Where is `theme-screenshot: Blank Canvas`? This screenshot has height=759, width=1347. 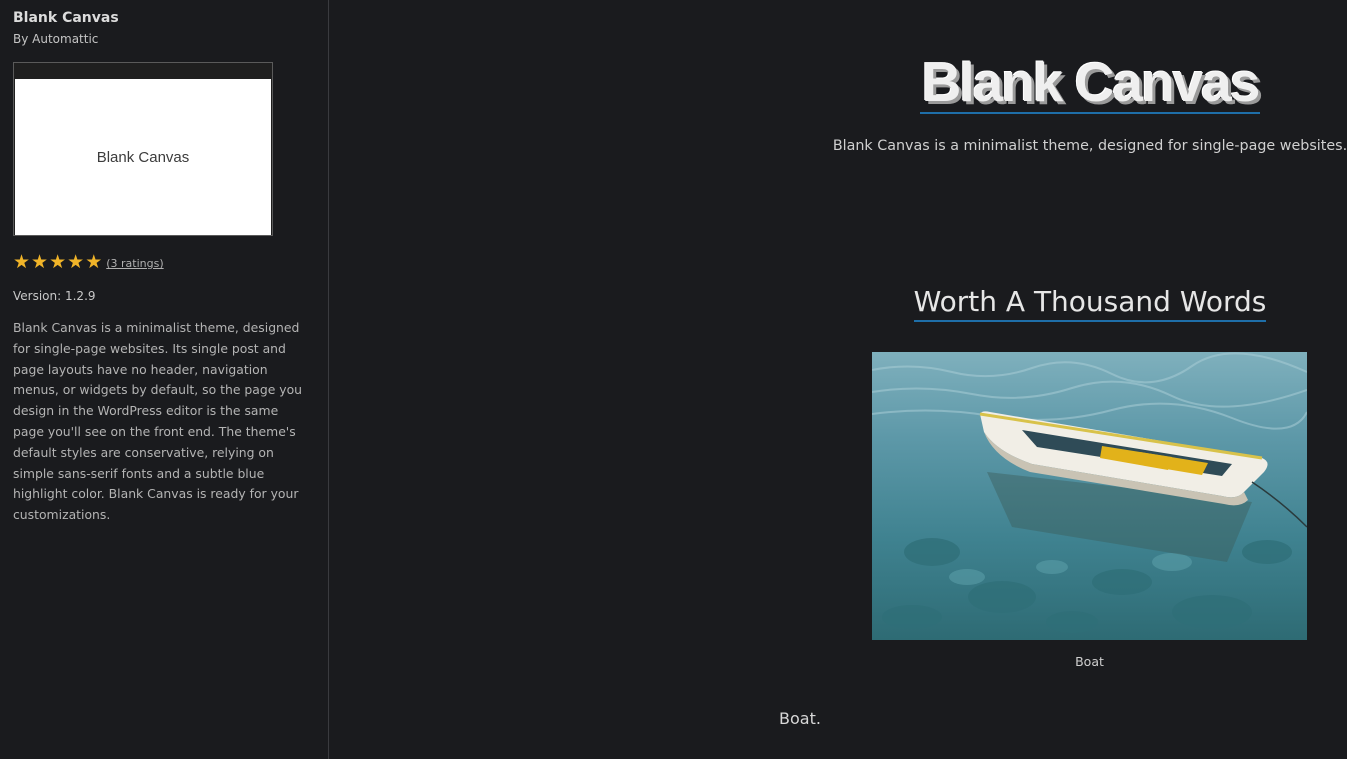 theme-screenshot: Blank Canvas is located at coordinates (143, 149).